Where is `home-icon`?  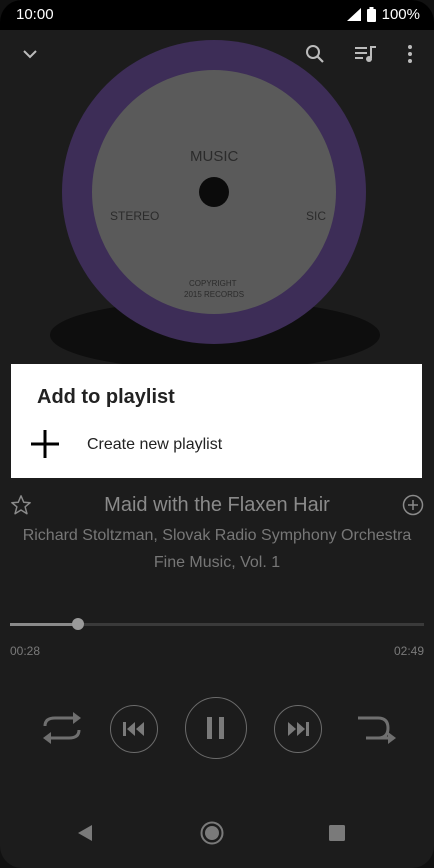
home-icon is located at coordinates (212, 833).